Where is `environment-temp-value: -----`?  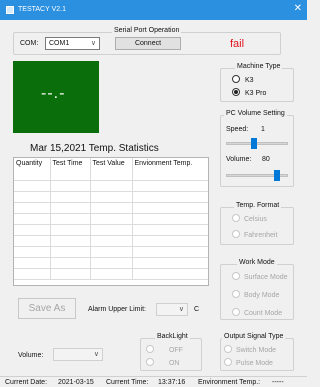
environment-temp-value: ----- is located at coordinates (278, 382).